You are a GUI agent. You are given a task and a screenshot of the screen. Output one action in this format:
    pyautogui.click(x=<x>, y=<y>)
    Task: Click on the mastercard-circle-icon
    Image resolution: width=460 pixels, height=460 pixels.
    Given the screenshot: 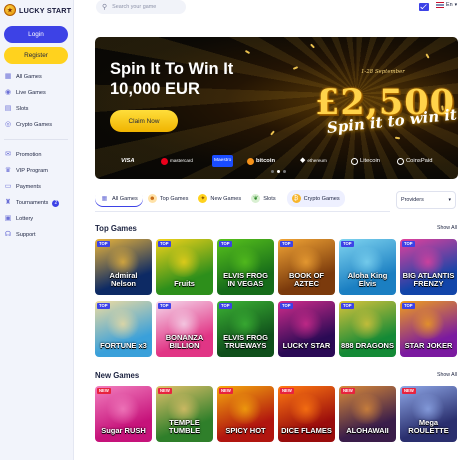 What is the action you would take?
    pyautogui.click(x=164, y=161)
    